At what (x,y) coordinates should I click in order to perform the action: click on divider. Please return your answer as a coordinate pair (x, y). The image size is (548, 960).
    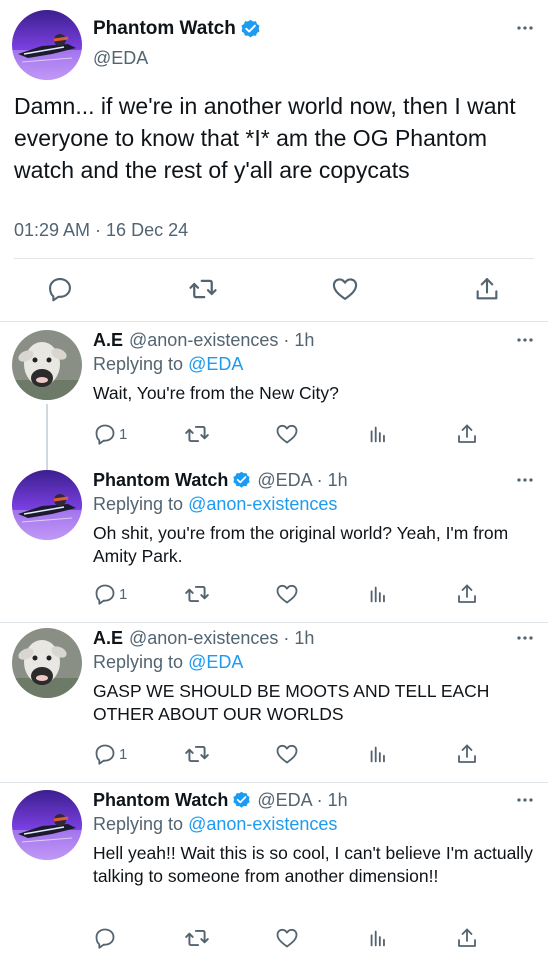
    Looking at the image, I should click on (274, 258).